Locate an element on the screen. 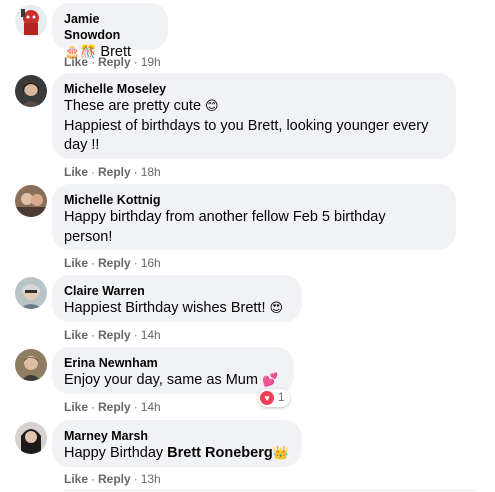 Image resolution: width=495 pixels, height=492 pixels. comment-line: day !! is located at coordinates (82, 145).